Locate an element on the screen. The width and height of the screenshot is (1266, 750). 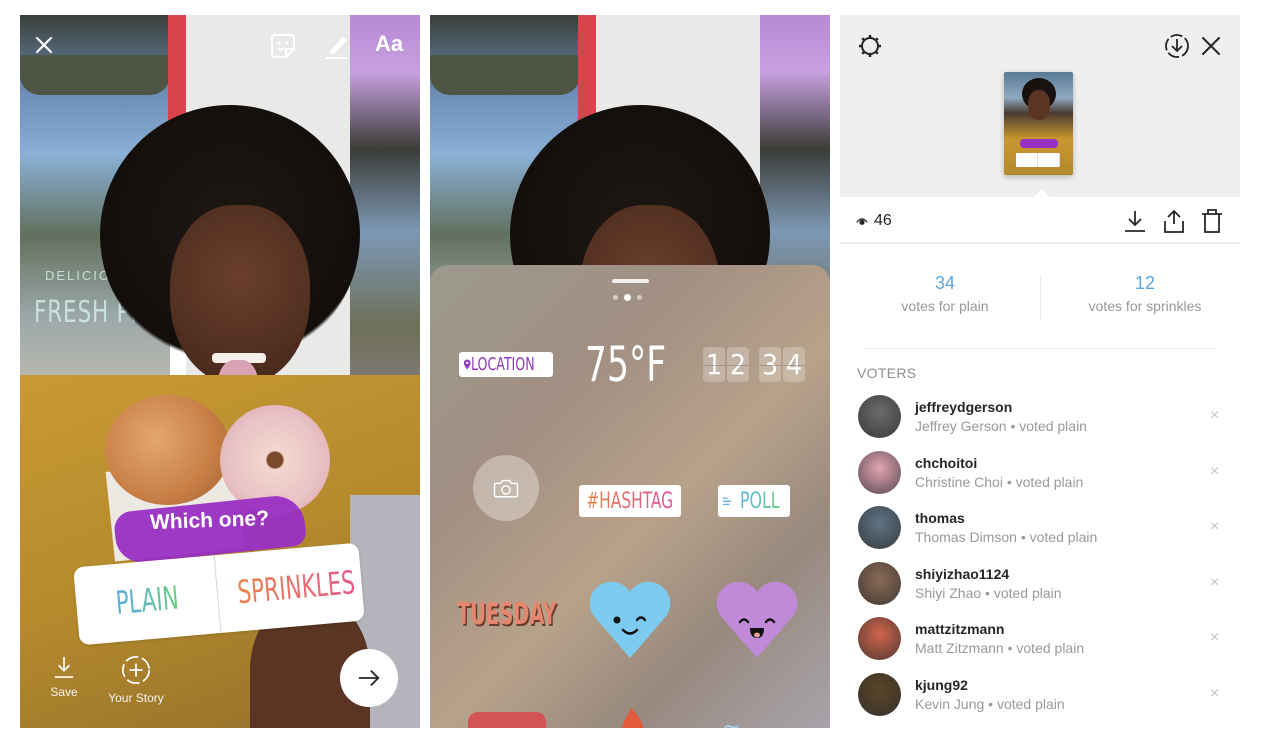
thumbnail-pointer is located at coordinates (1042, 193).